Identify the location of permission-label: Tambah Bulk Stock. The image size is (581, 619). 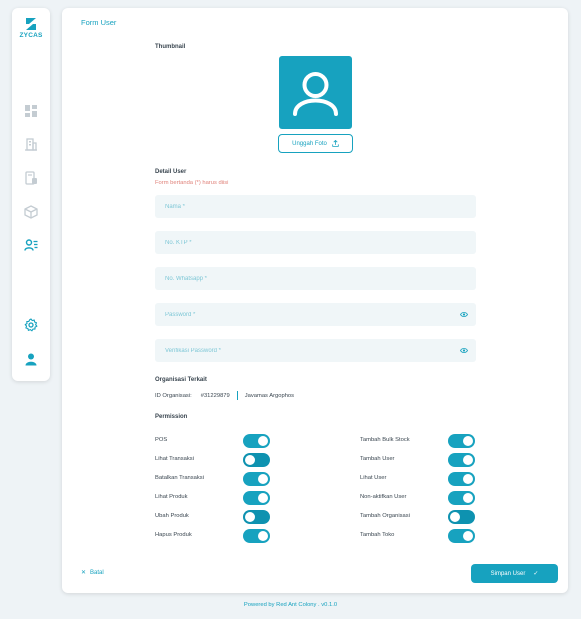
(385, 440).